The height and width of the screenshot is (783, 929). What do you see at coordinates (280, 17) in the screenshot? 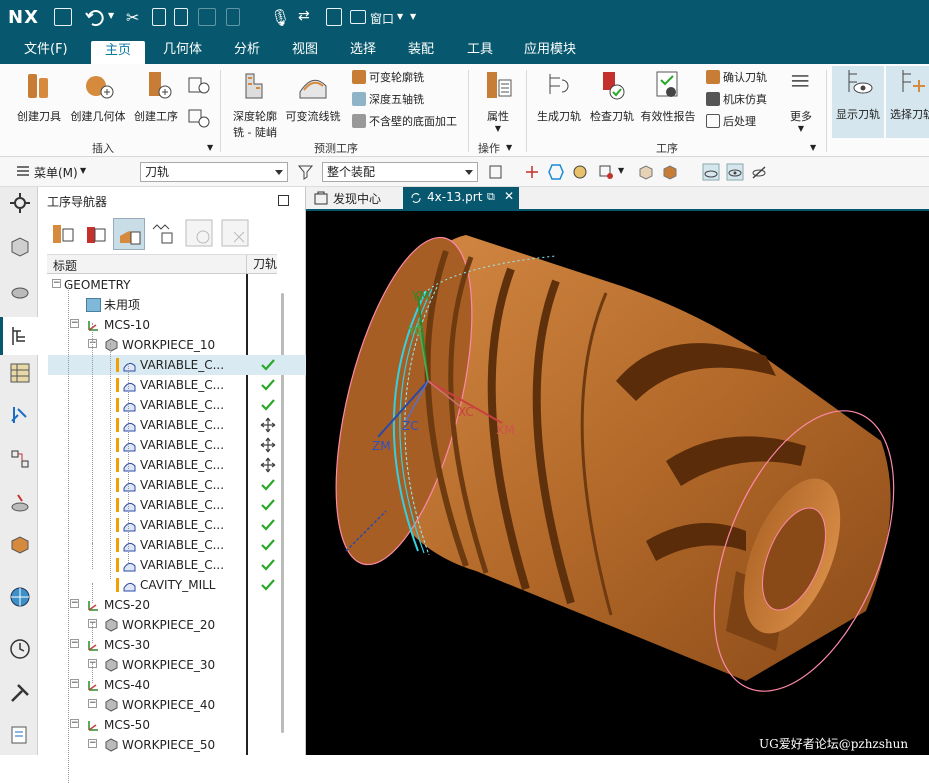
I see `microphone-icon: 🎙` at bounding box center [280, 17].